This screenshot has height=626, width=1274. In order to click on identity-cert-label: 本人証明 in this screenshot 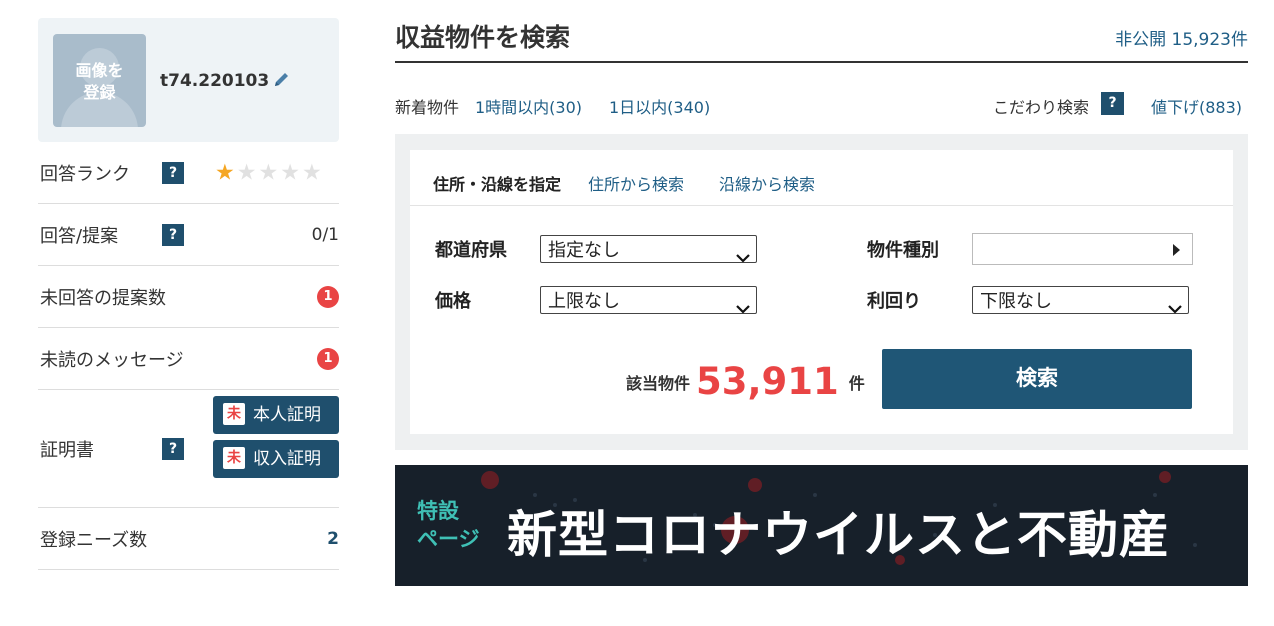, I will do `click(287, 415)`.